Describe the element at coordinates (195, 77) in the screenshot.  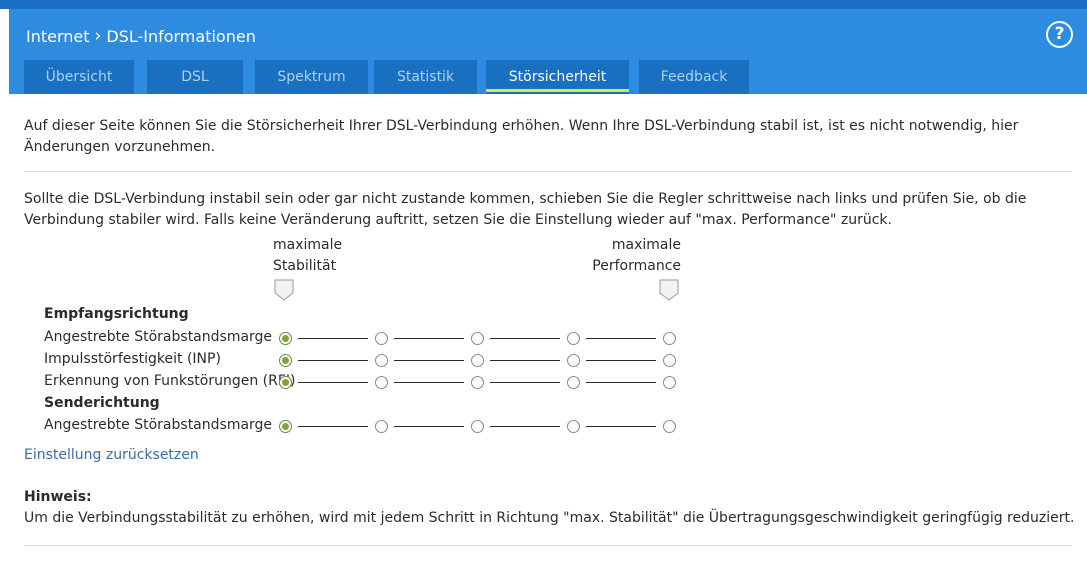
I see `tab-dsl: DSL` at that location.